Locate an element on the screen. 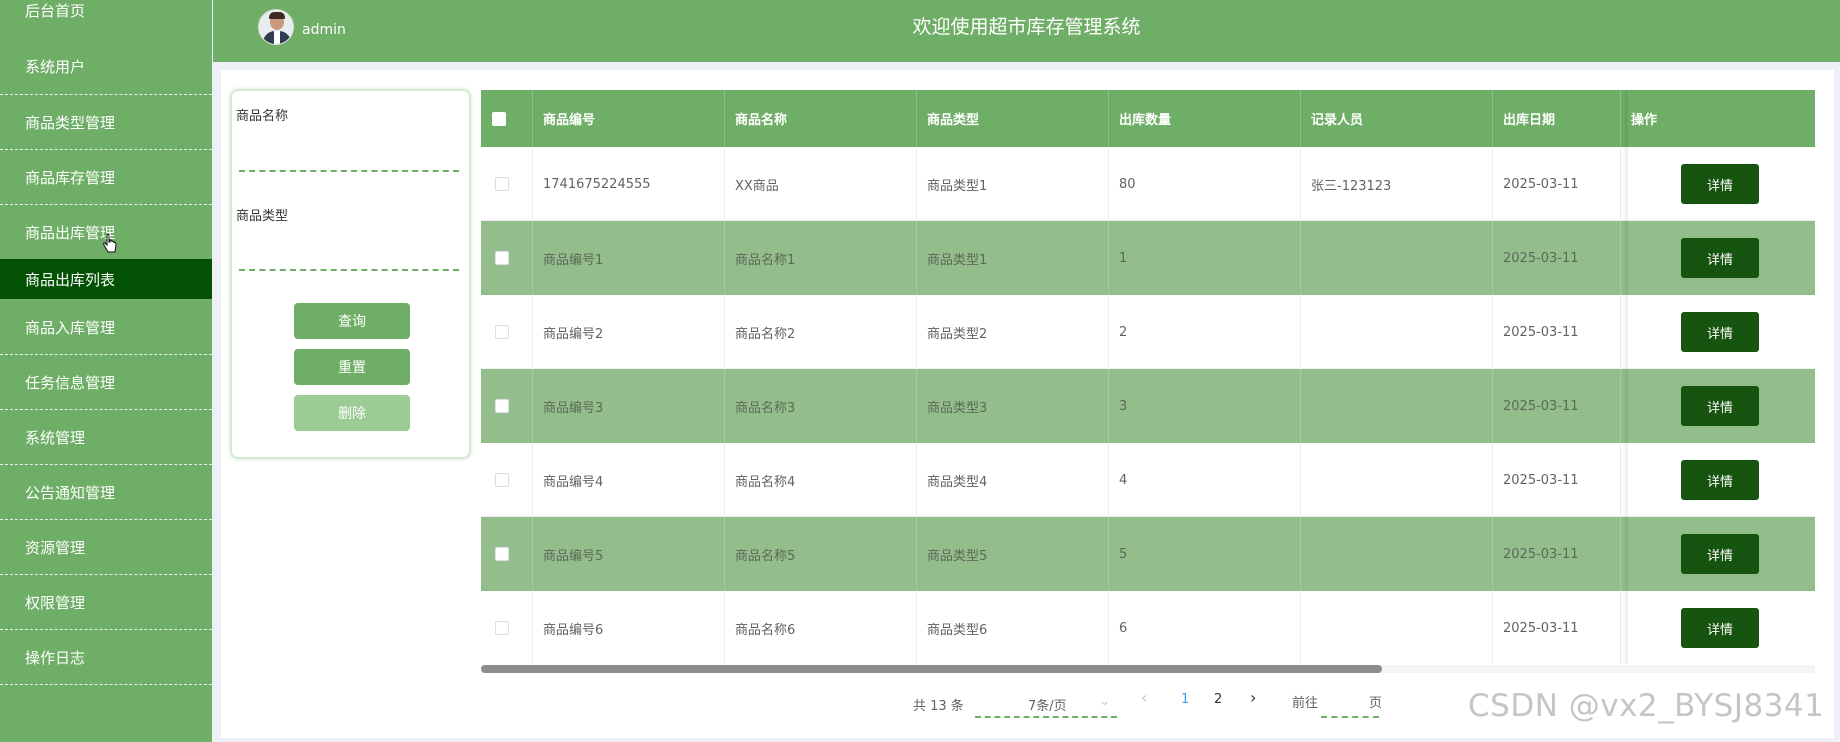  sidebar-item-logs: 操作日志 is located at coordinates (106, 657).